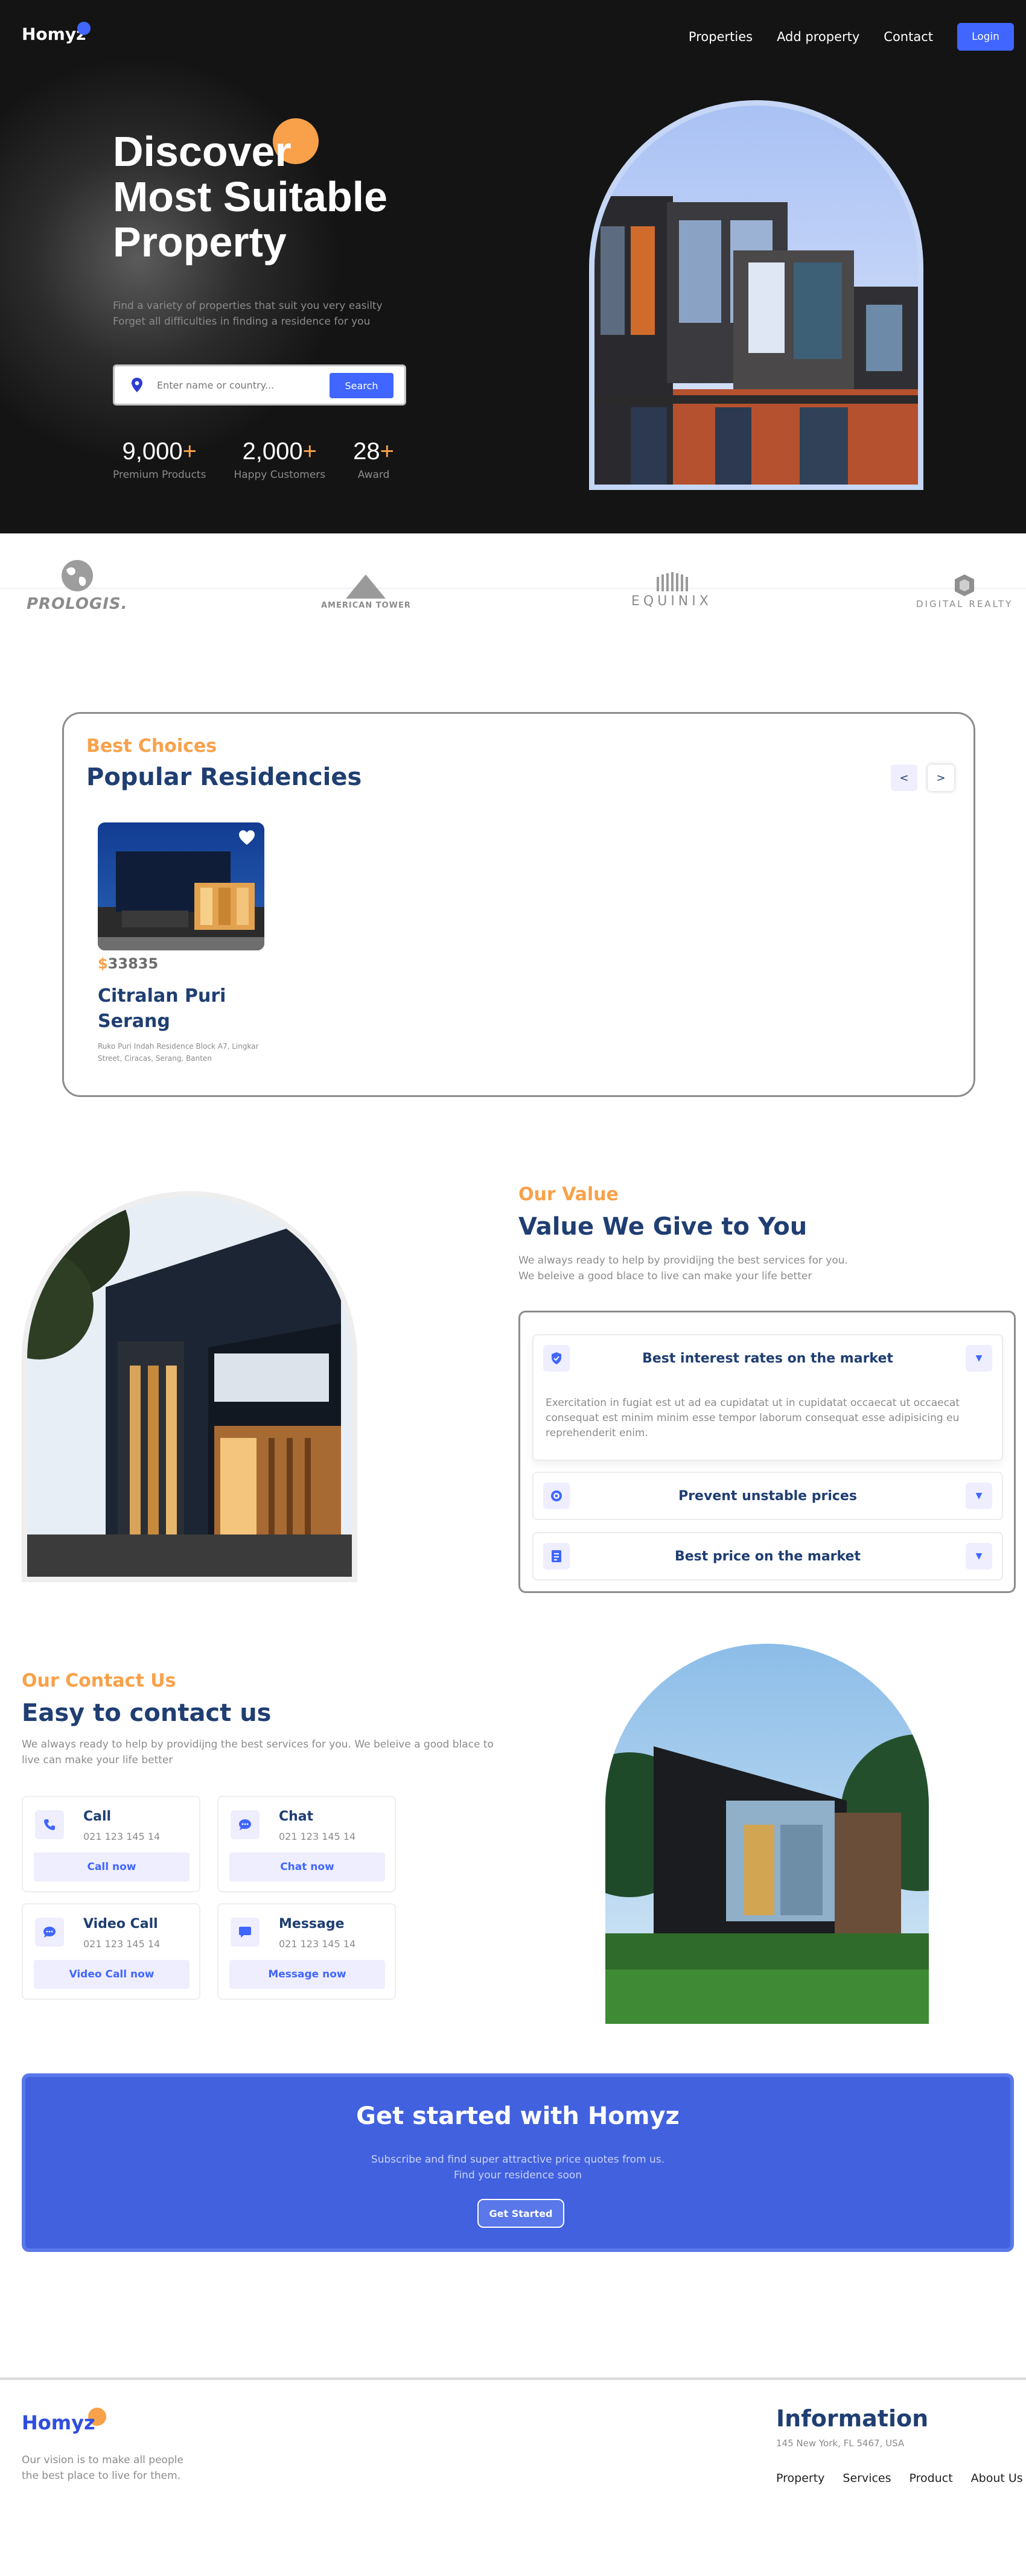 The image size is (1026, 2576). What do you see at coordinates (307, 1975) in the screenshot?
I see `message-now-button: Message now` at bounding box center [307, 1975].